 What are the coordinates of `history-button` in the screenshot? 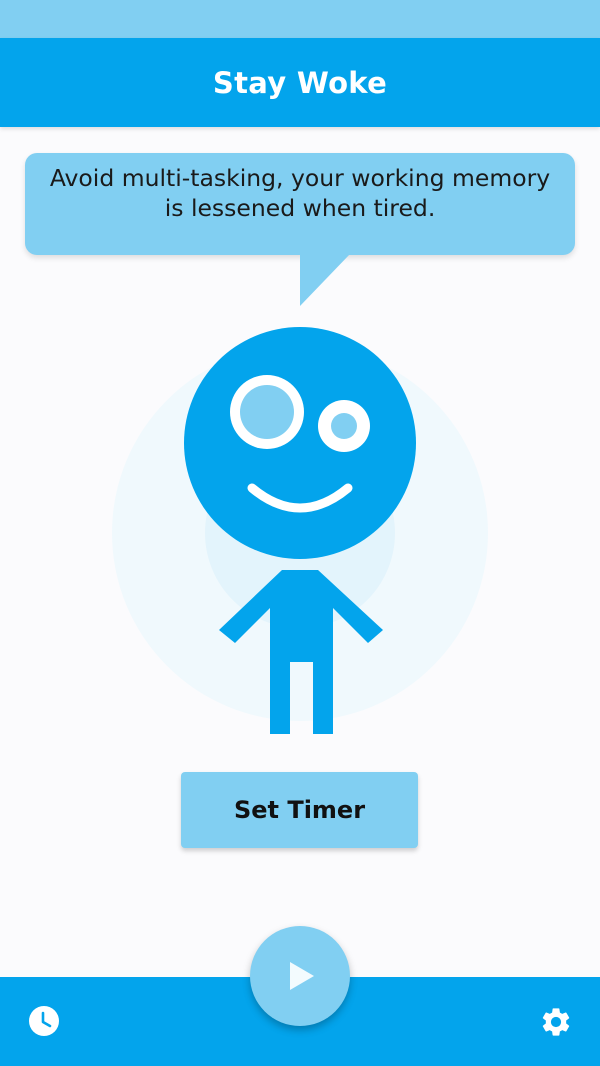 It's located at (44, 1021).